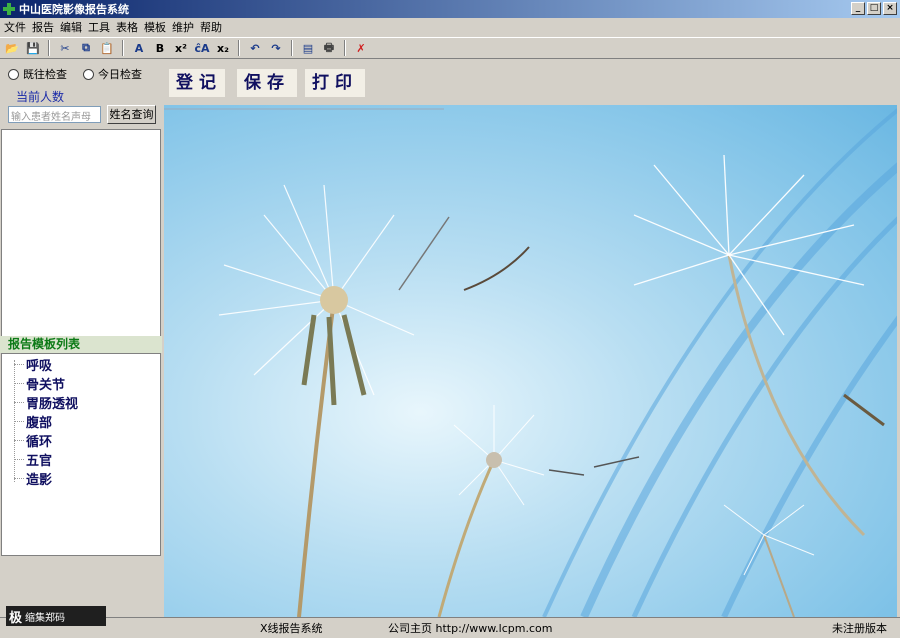 This screenshot has width=900, height=638. What do you see at coordinates (86, 48) in the screenshot?
I see `copy-icon: ⧉` at bounding box center [86, 48].